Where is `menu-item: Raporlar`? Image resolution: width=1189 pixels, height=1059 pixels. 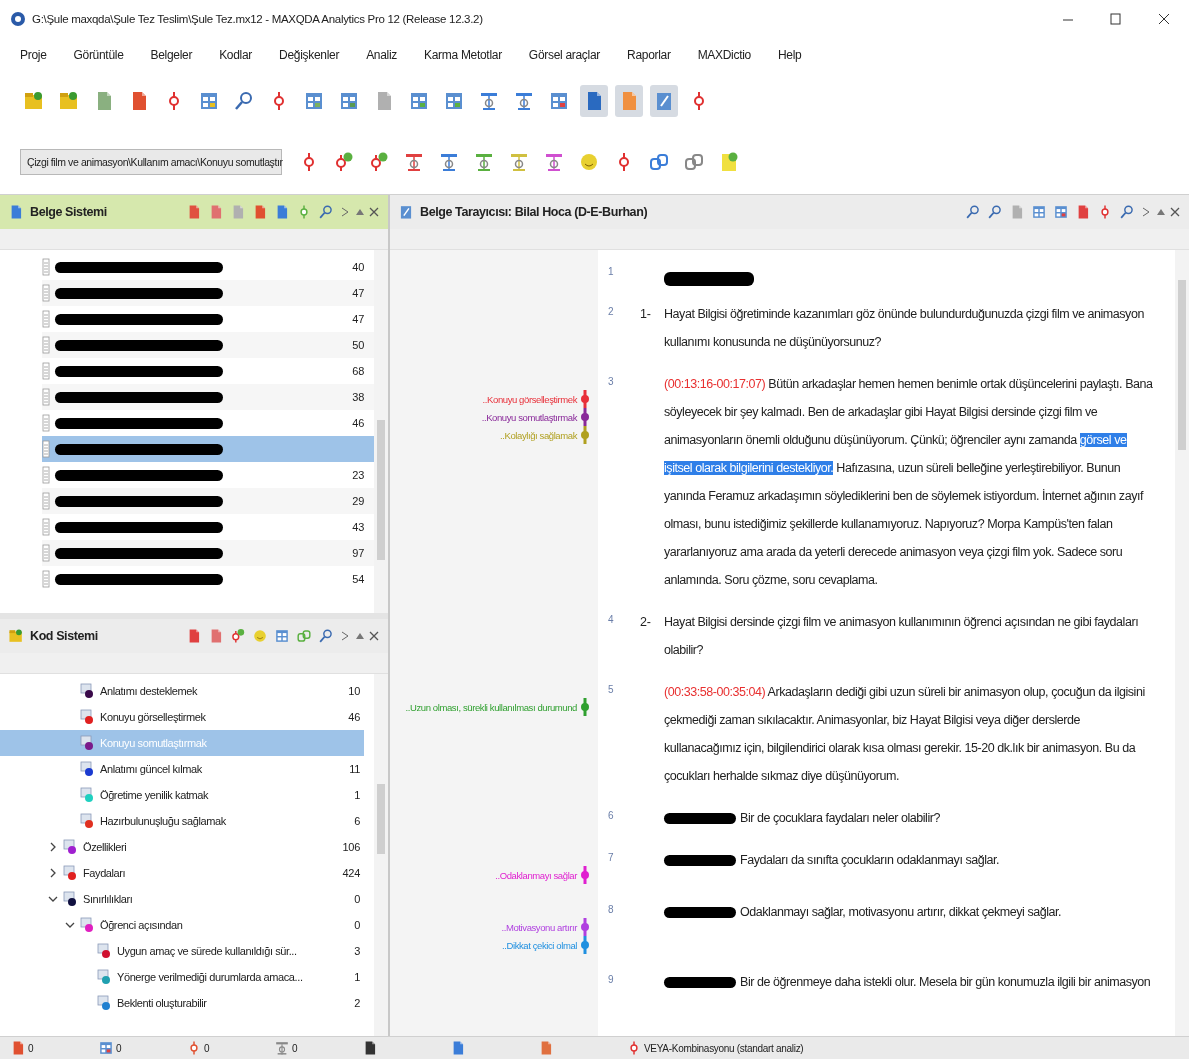
menu-item: Raporlar is located at coordinates (649, 55).